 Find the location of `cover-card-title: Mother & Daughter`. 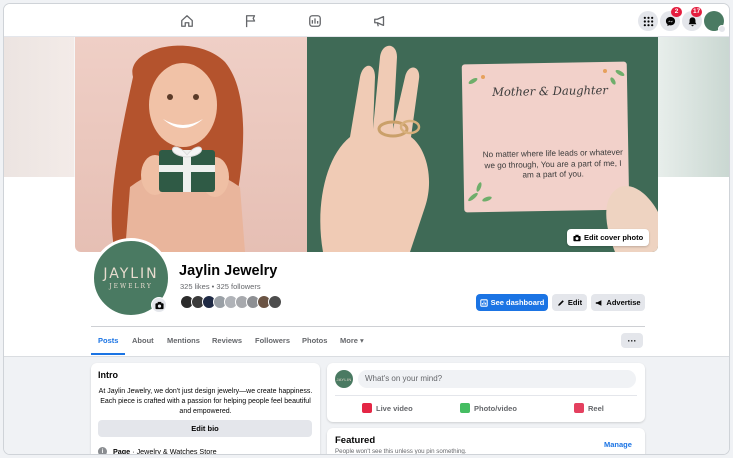

cover-card-title: Mother & Daughter is located at coordinates (549, 91).